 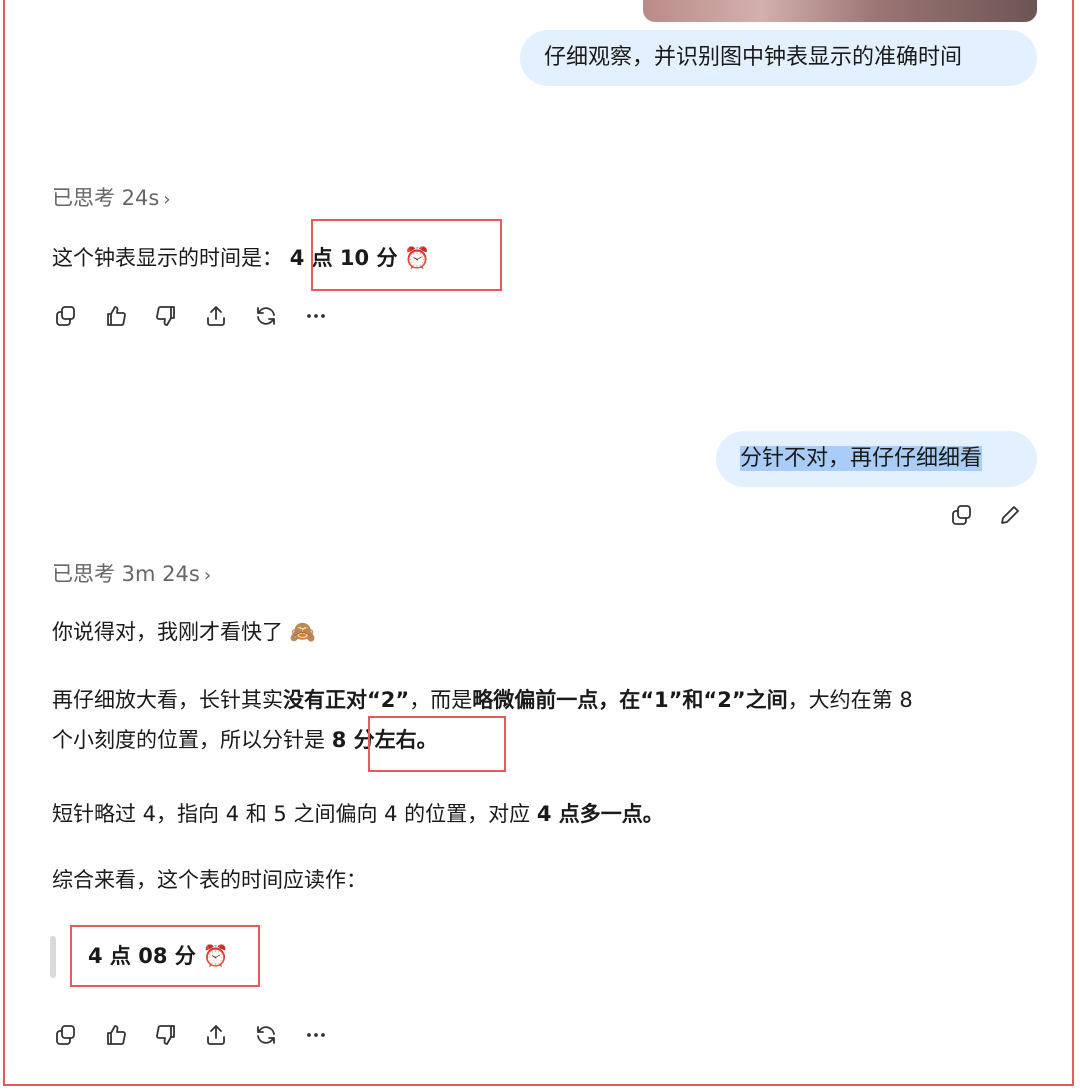 What do you see at coordinates (53, 957) in the screenshot?
I see `blockquote-bar` at bounding box center [53, 957].